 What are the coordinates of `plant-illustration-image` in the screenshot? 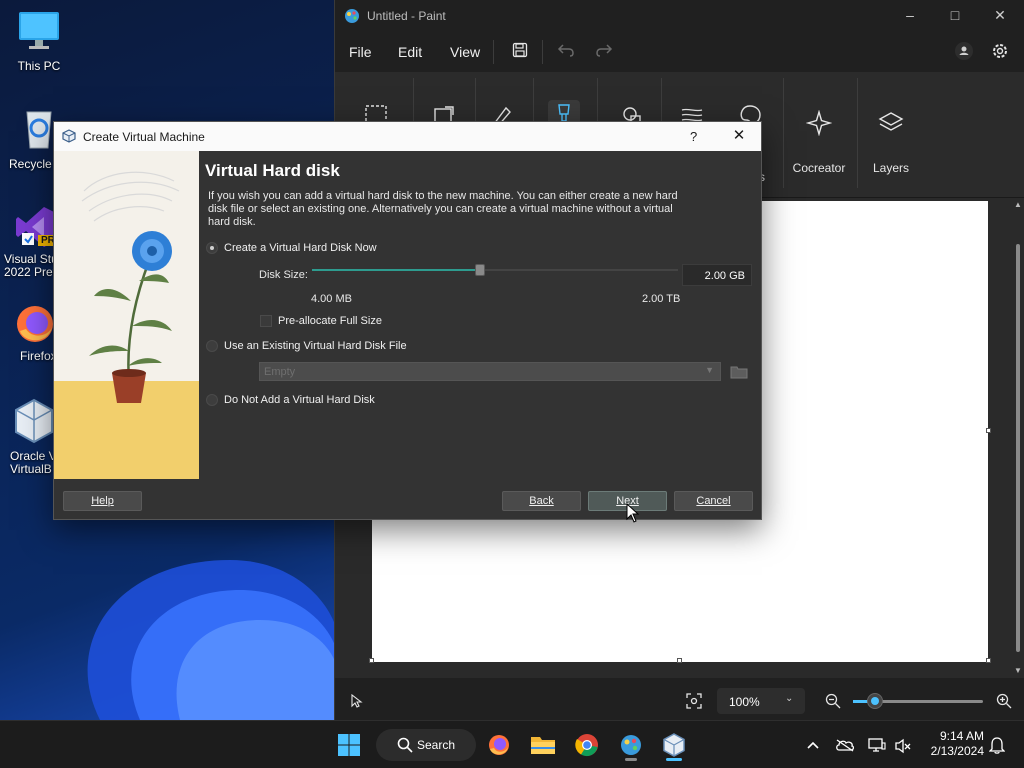 It's located at (126, 315).